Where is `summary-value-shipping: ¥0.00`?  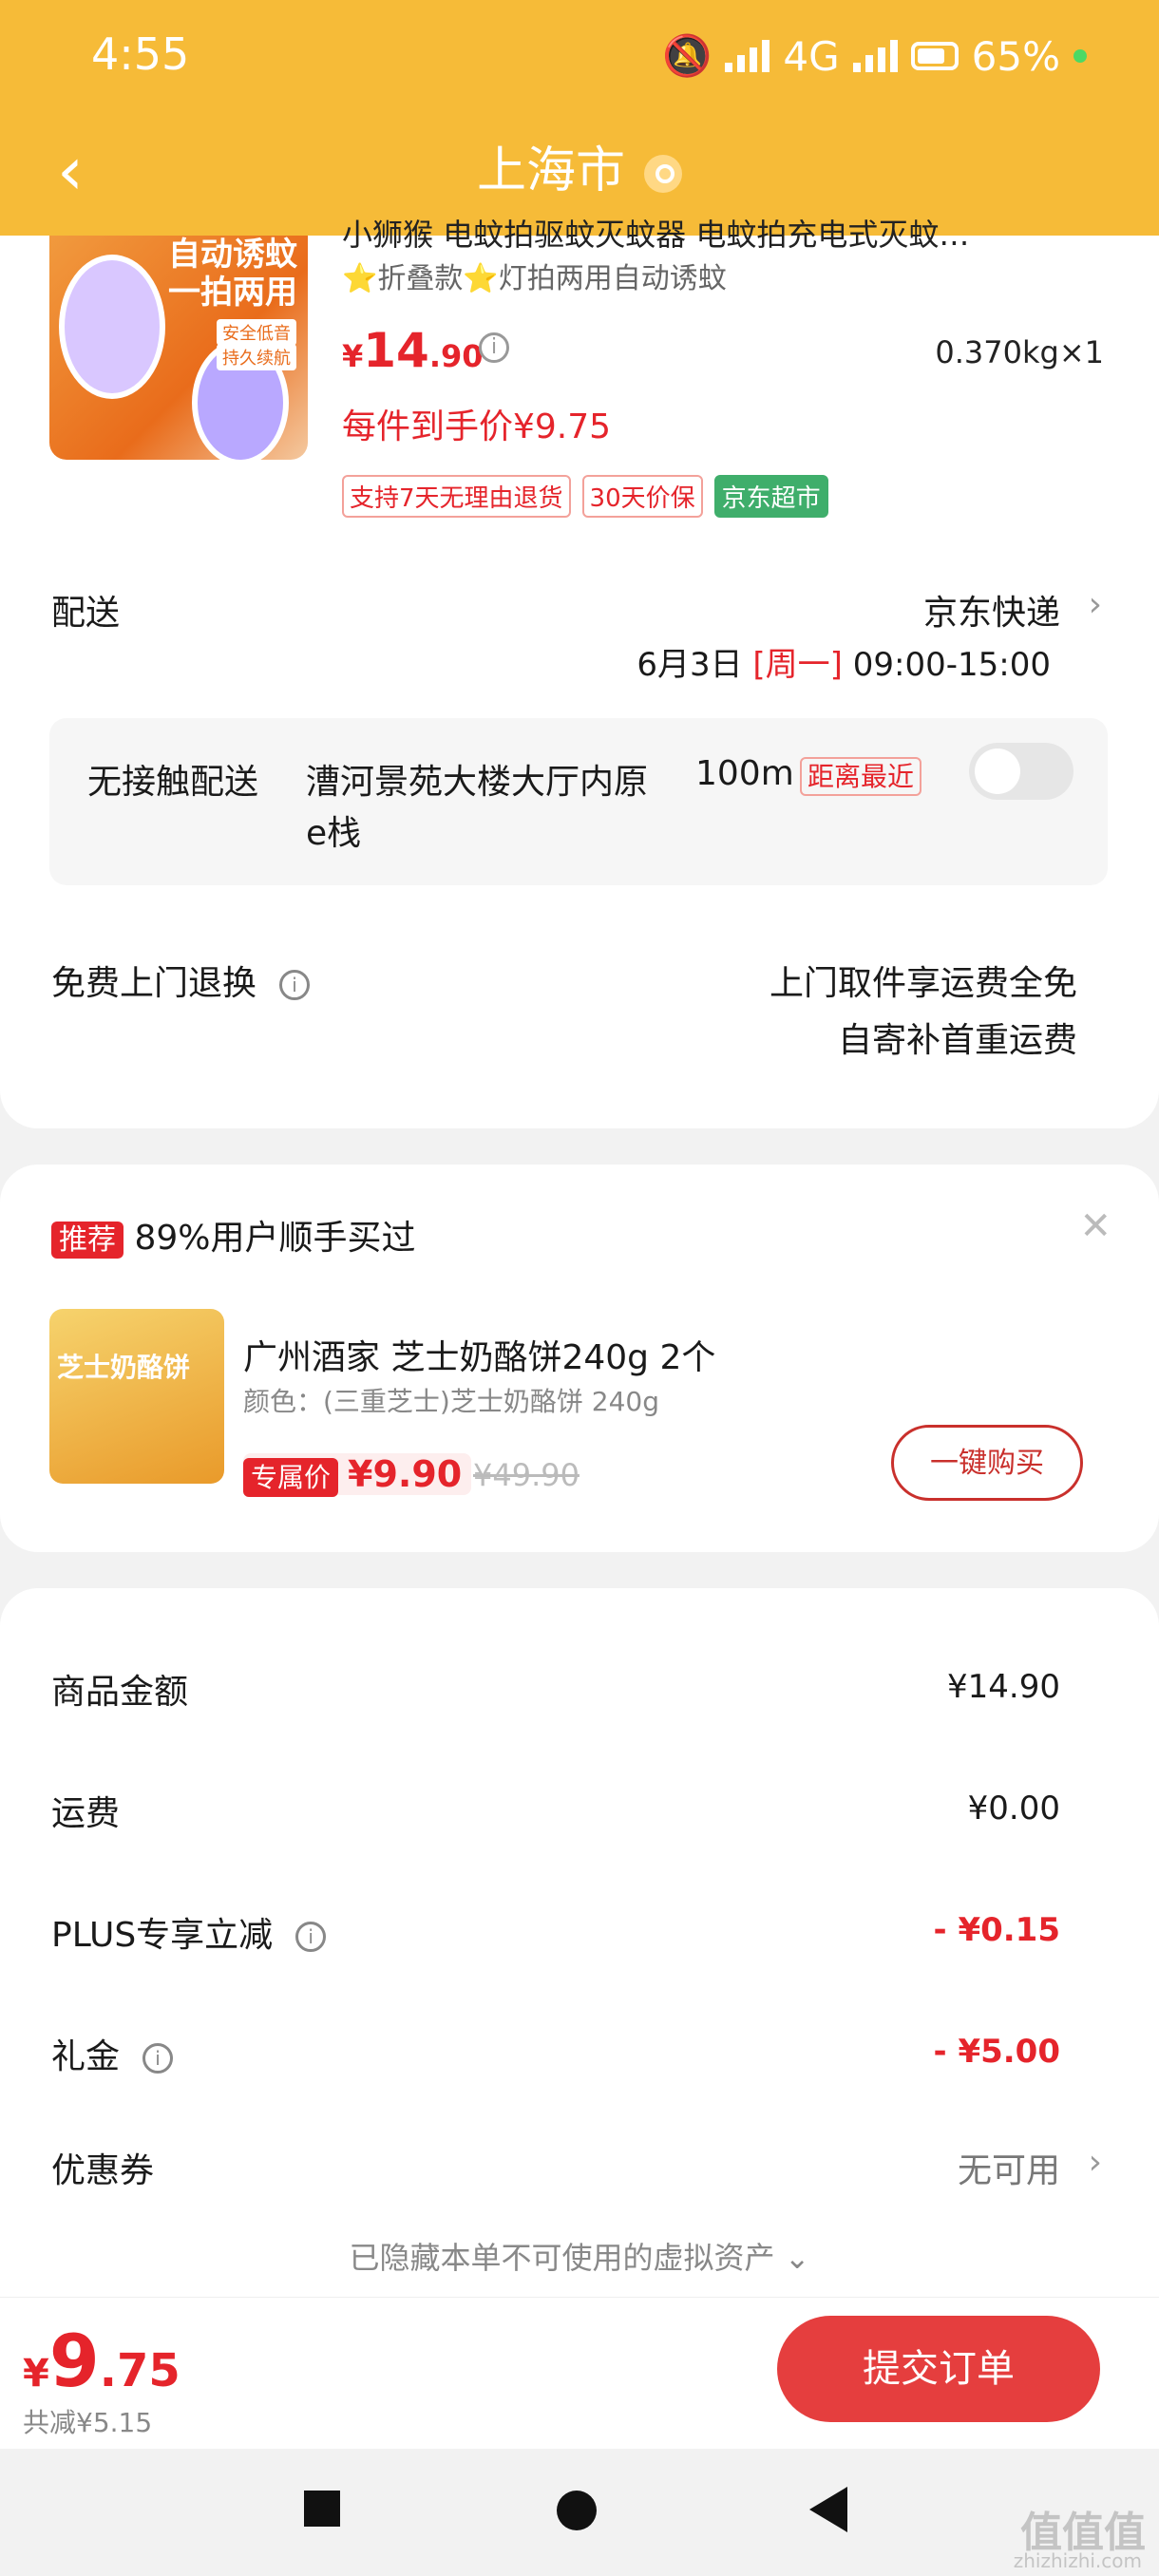
summary-value-shipping: ¥0.00 is located at coordinates (1013, 1809).